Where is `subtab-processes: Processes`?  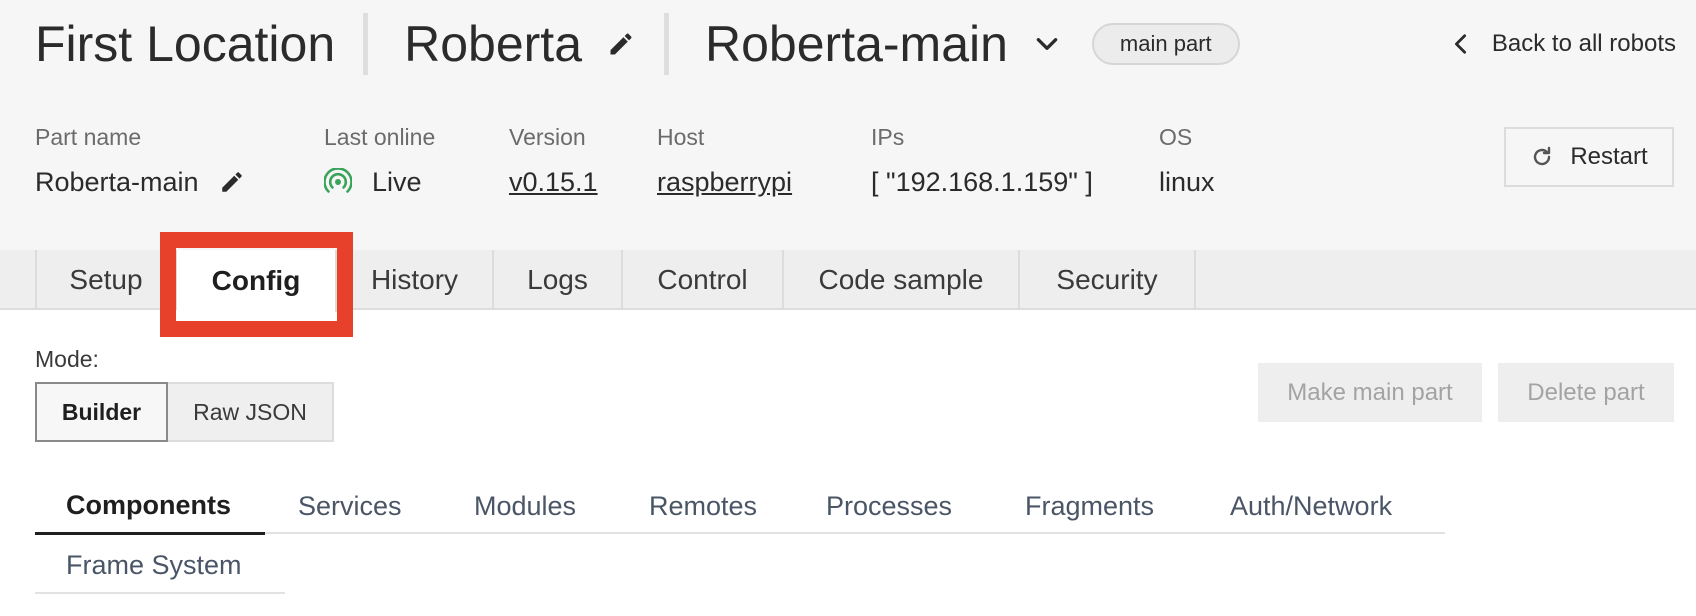 subtab-processes: Processes is located at coordinates (889, 506).